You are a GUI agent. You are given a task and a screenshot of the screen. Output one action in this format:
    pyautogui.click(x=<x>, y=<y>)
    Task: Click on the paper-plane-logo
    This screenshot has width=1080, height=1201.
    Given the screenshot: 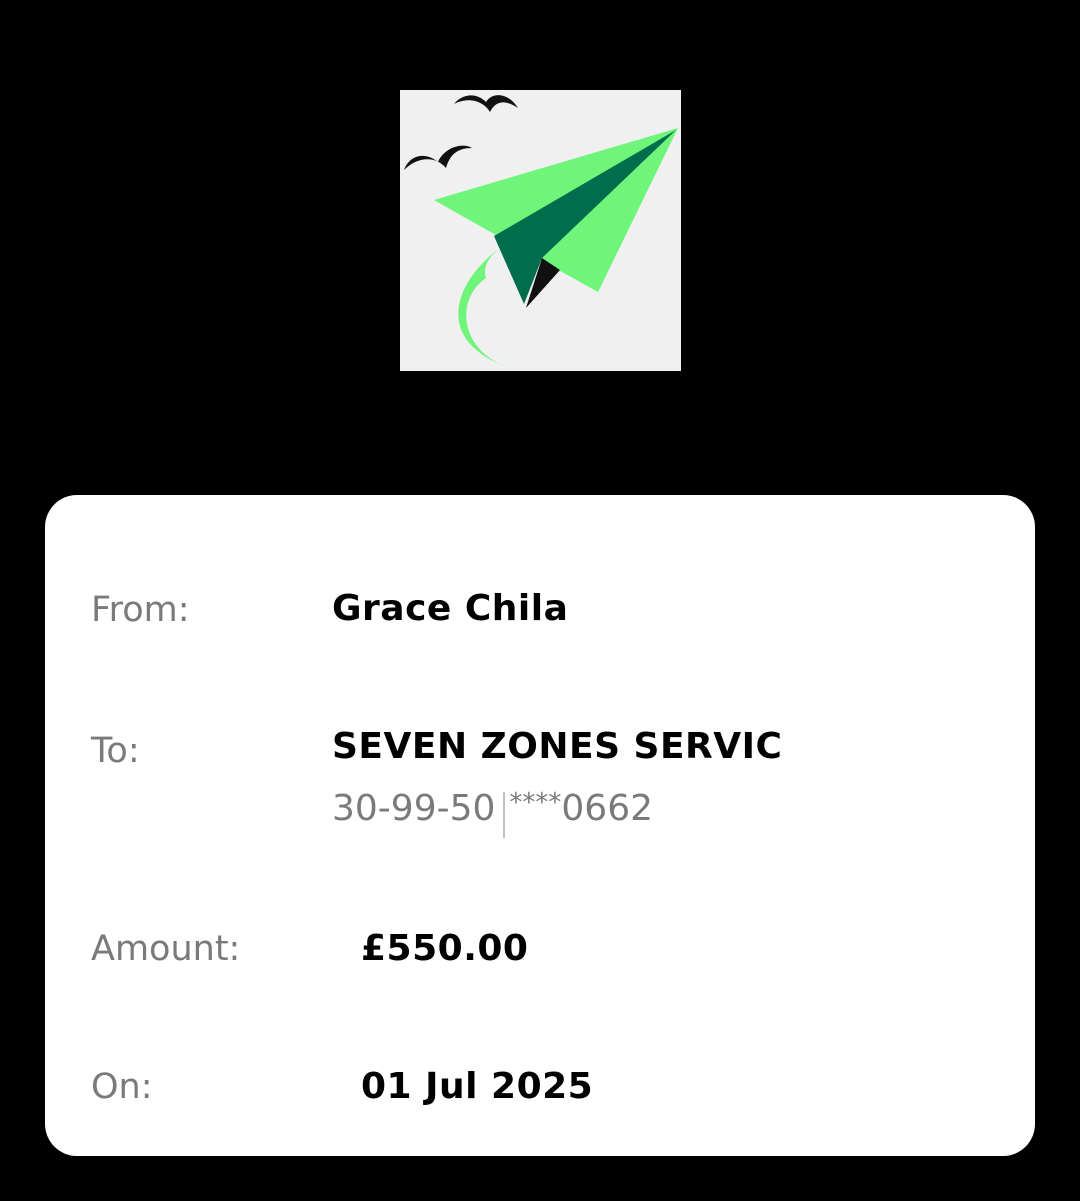 What is the action you would take?
    pyautogui.click(x=540, y=230)
    